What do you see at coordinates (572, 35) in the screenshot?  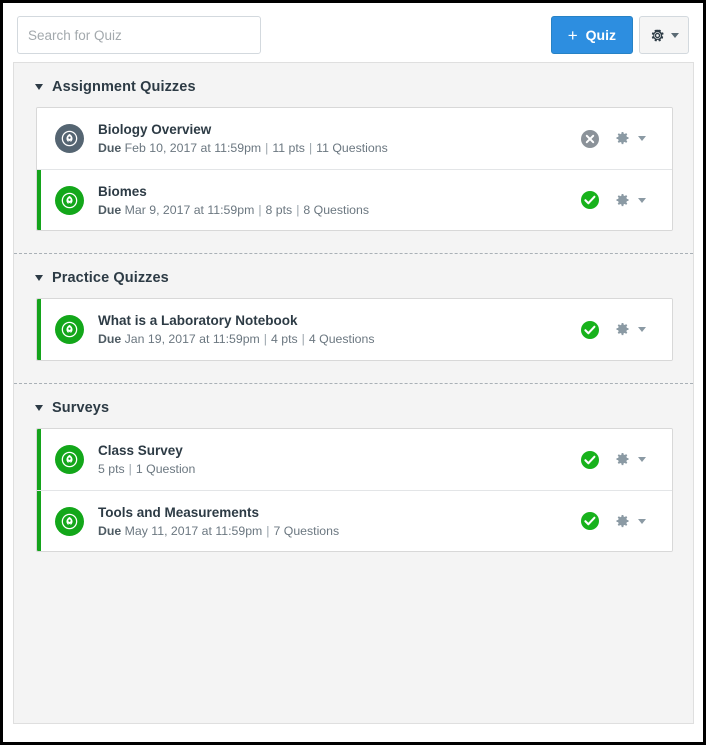 I see `plus-icon: +` at bounding box center [572, 35].